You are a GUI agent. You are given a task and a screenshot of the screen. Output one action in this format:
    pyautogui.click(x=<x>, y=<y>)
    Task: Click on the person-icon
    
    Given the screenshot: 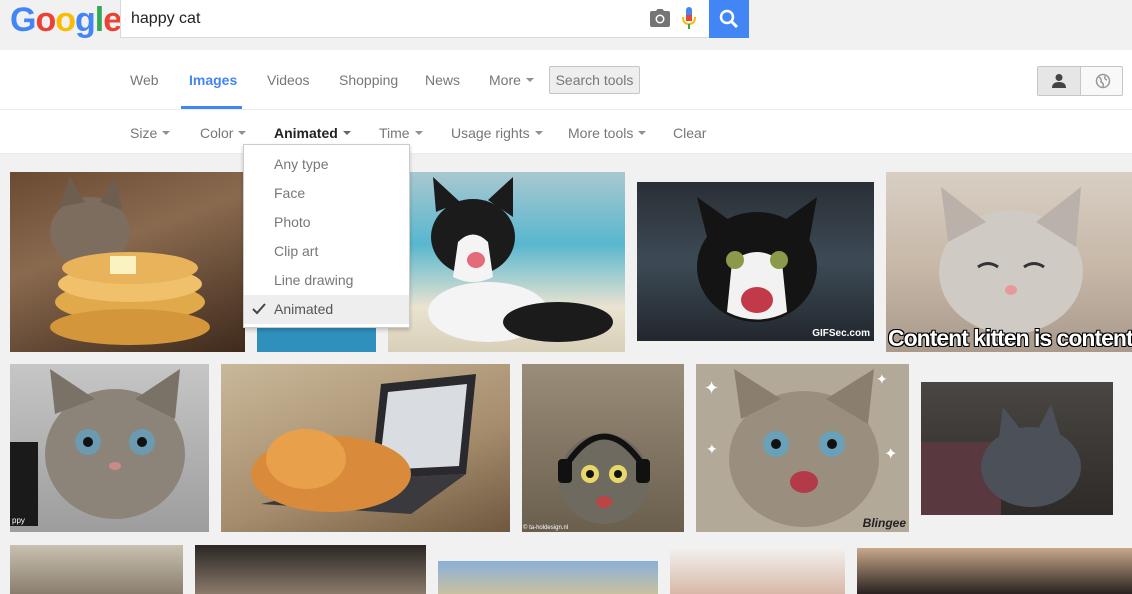 What is the action you would take?
    pyautogui.click(x=1059, y=81)
    